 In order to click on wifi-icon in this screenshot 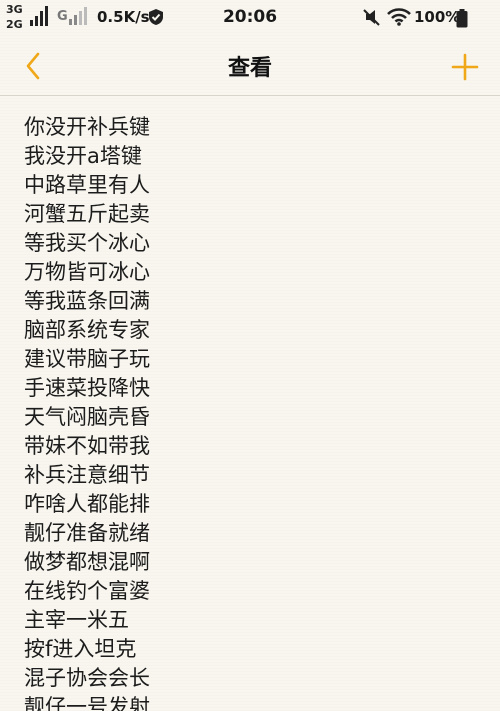, I will do `click(399, 17)`.